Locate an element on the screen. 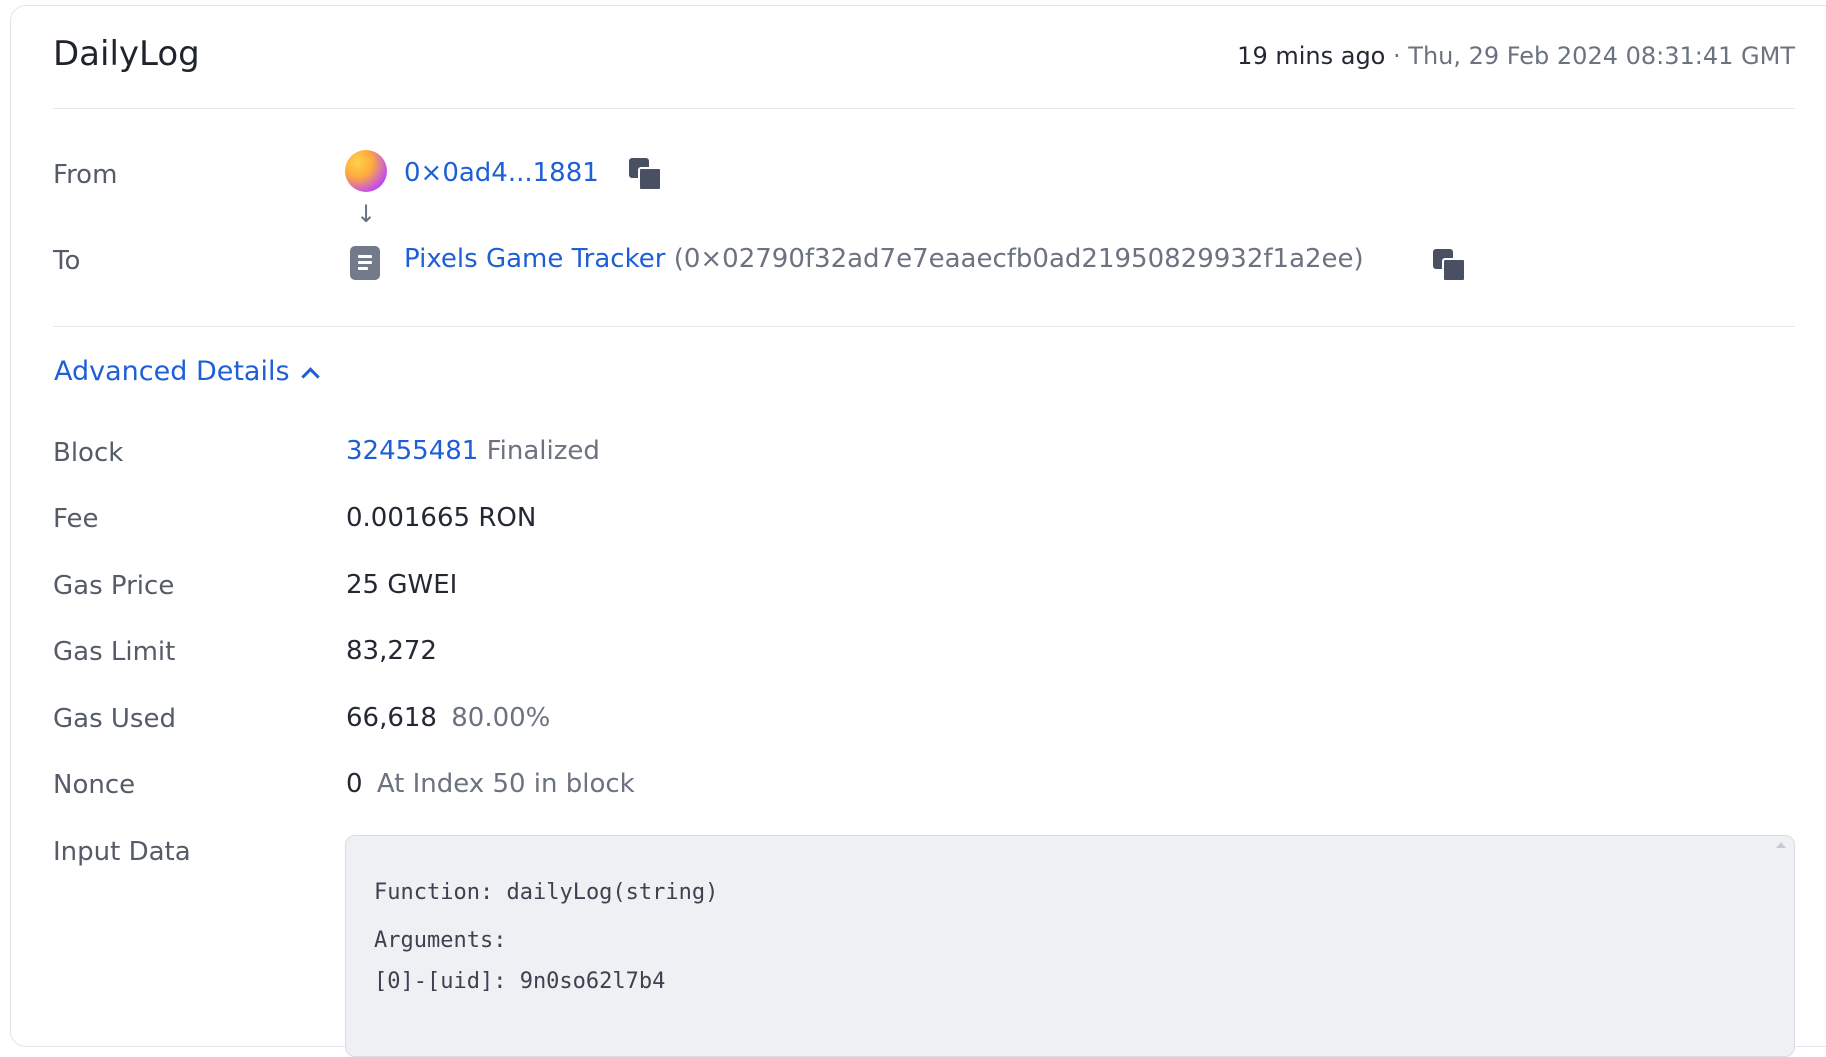 The image size is (1826, 1057). fee-label: Fee is located at coordinates (76, 519).